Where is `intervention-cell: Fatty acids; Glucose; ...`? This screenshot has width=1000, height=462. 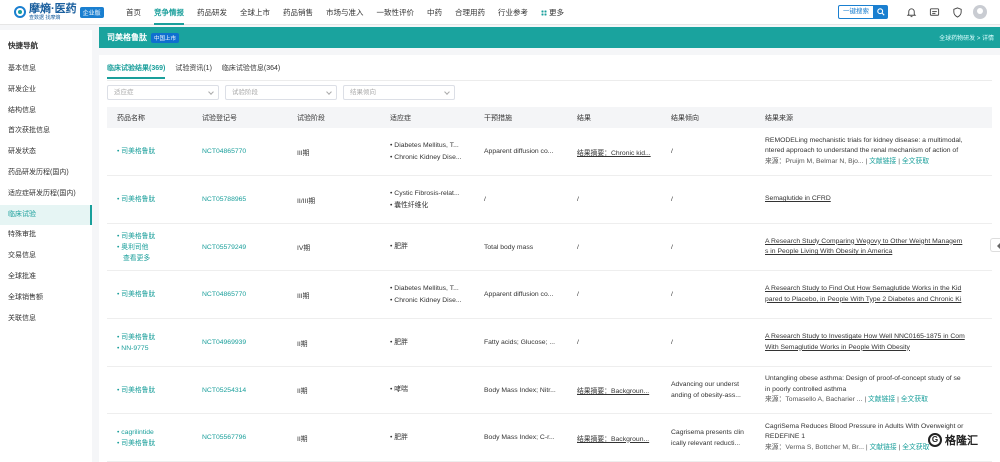
intervention-cell: Fatty acids; Glucose; ... is located at coordinates (520, 342).